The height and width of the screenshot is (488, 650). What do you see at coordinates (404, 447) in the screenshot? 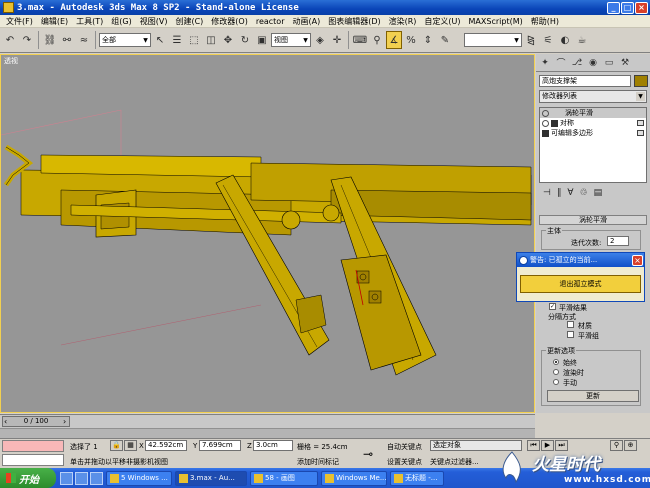
I see `auto-key-button: 自动关键点` at bounding box center [404, 447].